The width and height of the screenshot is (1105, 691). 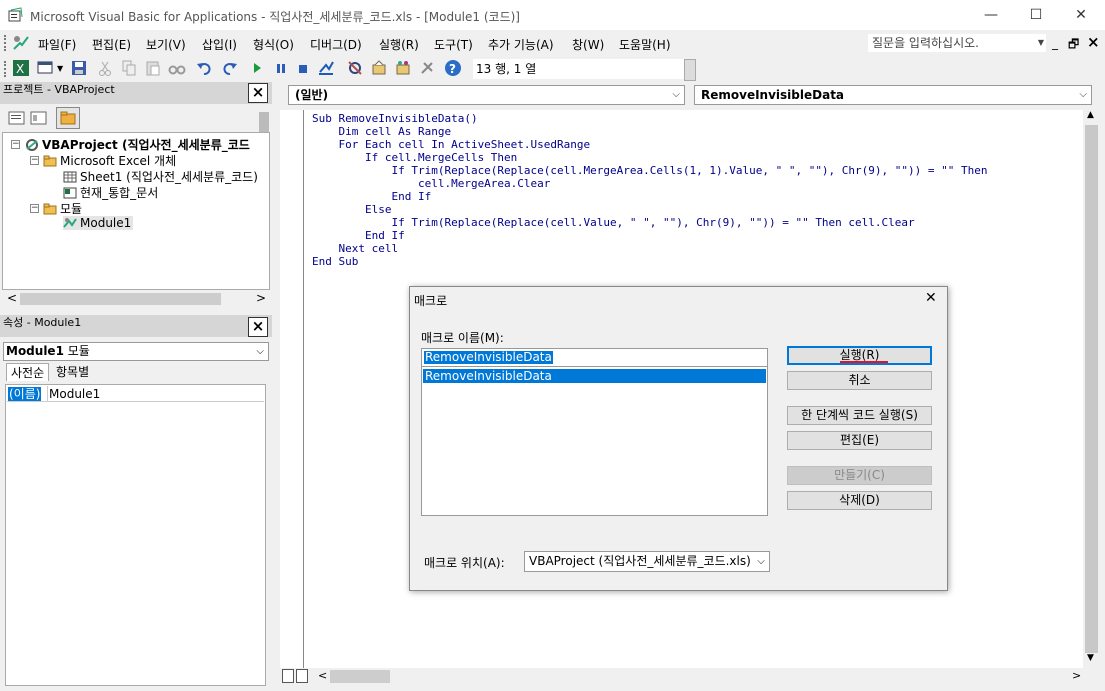 I want to click on menubar-grip, so click(x=5, y=43).